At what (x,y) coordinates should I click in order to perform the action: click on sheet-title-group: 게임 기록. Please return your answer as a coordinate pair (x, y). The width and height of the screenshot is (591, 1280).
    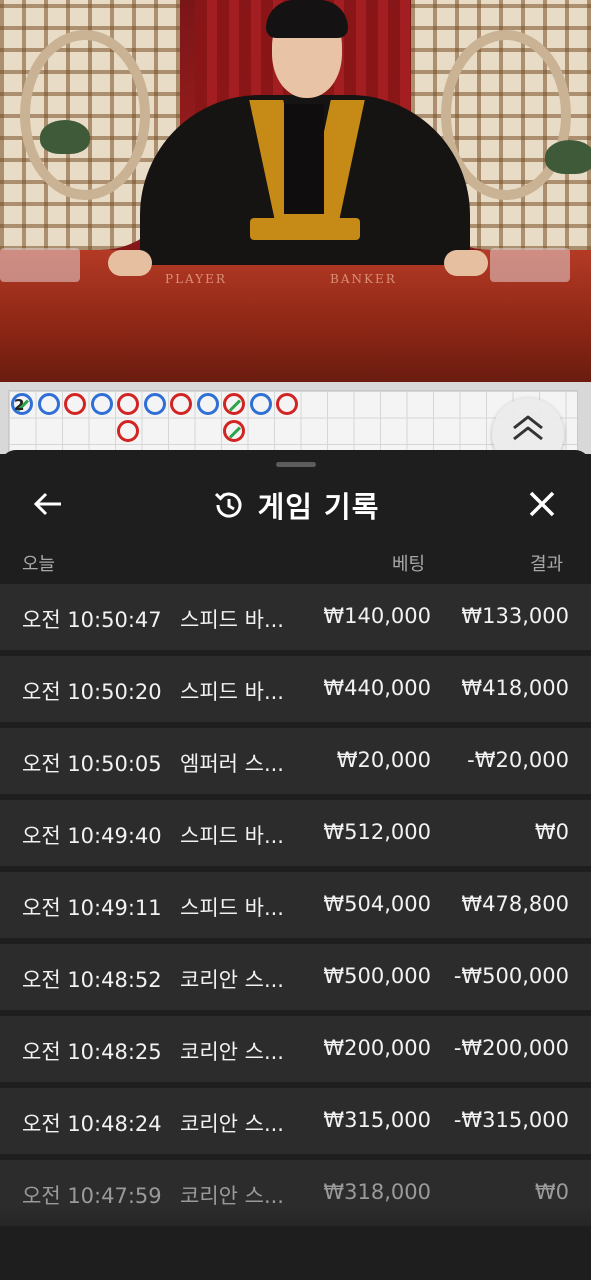
    Looking at the image, I should click on (295, 505).